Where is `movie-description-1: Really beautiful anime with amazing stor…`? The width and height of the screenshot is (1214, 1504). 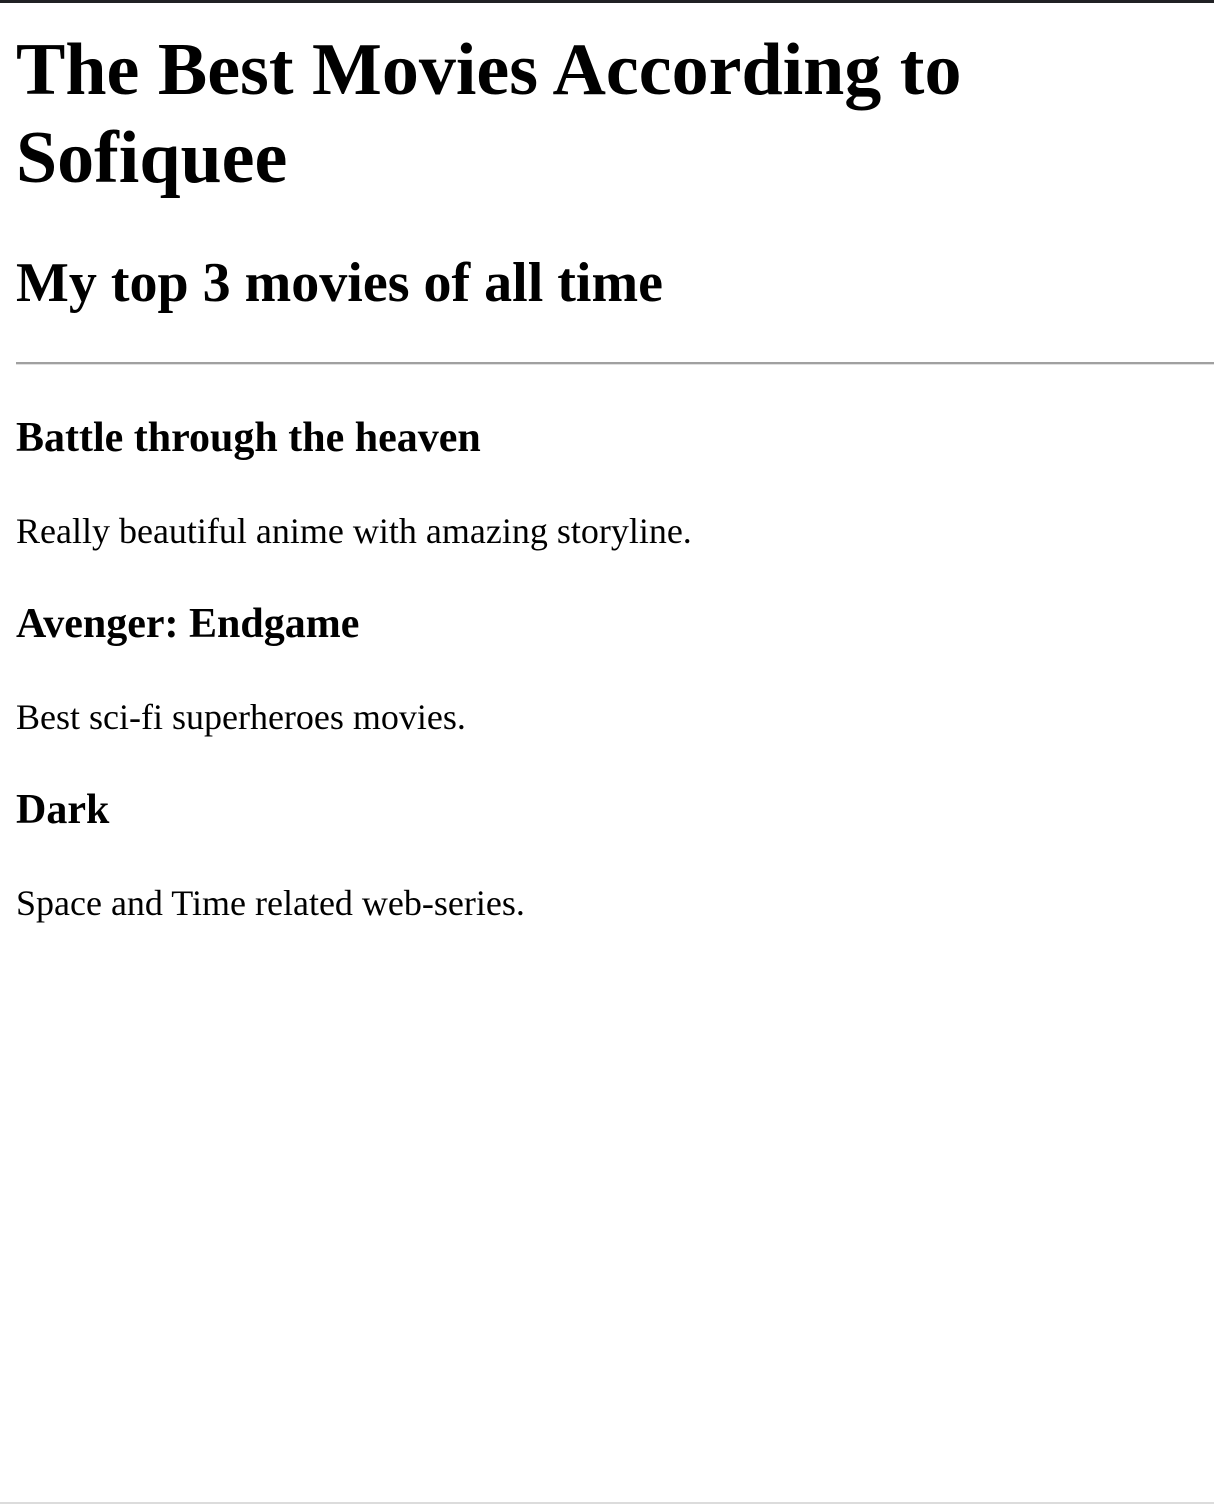
movie-description-1: Really beautiful anime with amazing stor… is located at coordinates (354, 531).